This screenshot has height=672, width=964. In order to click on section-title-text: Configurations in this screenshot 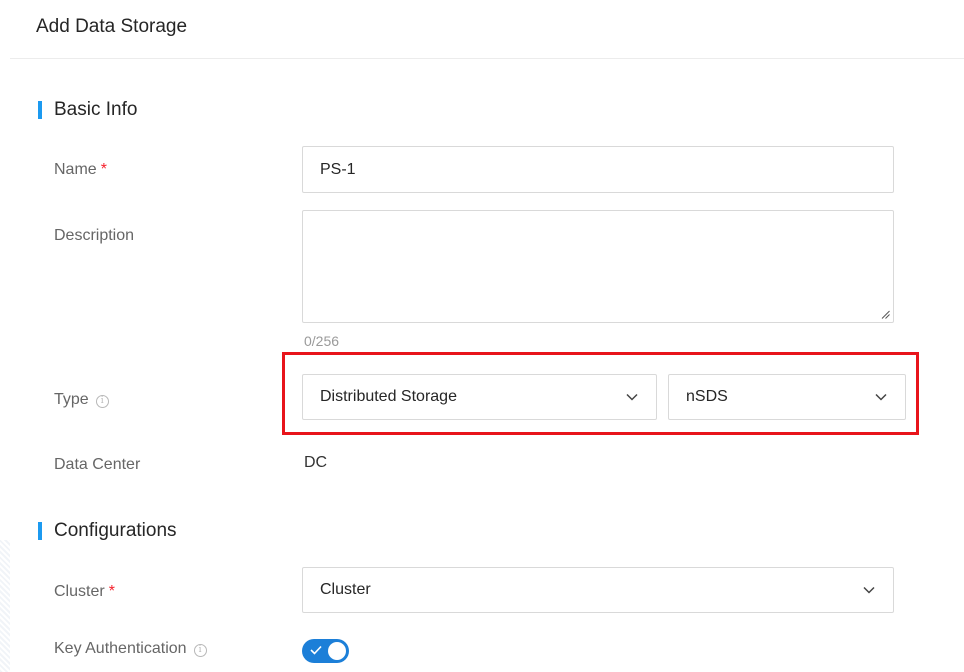, I will do `click(115, 530)`.